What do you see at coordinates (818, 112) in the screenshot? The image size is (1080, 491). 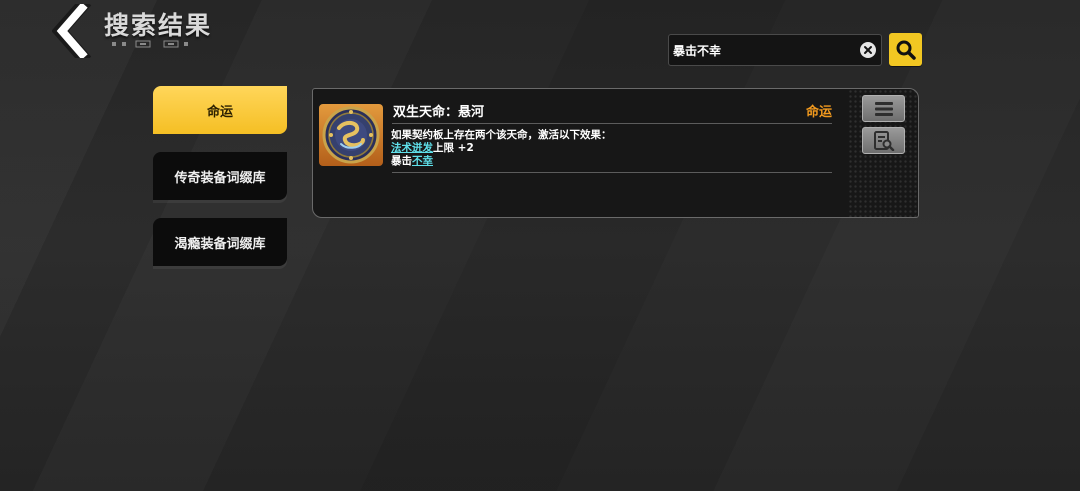 I see `item-category-label: 命运` at bounding box center [818, 112].